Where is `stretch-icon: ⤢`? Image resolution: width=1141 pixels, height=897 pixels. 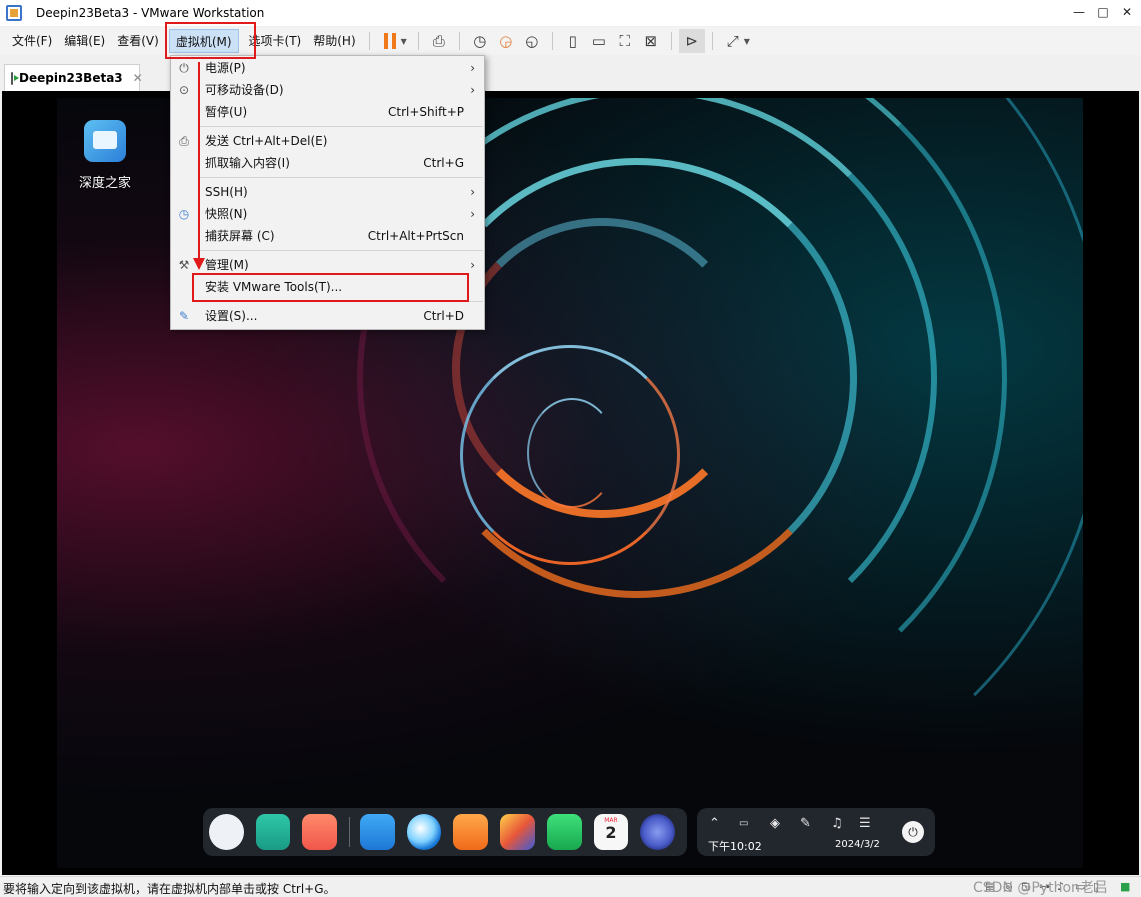
stretch-icon: ⤢ is located at coordinates (732, 41).